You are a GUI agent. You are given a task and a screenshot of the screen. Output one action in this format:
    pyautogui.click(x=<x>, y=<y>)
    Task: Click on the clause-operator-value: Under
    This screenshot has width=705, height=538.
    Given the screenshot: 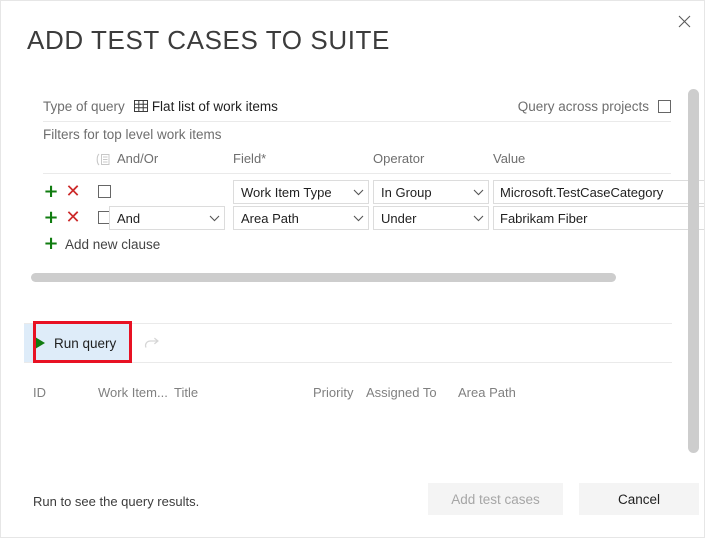 What is the action you would take?
    pyautogui.click(x=399, y=218)
    